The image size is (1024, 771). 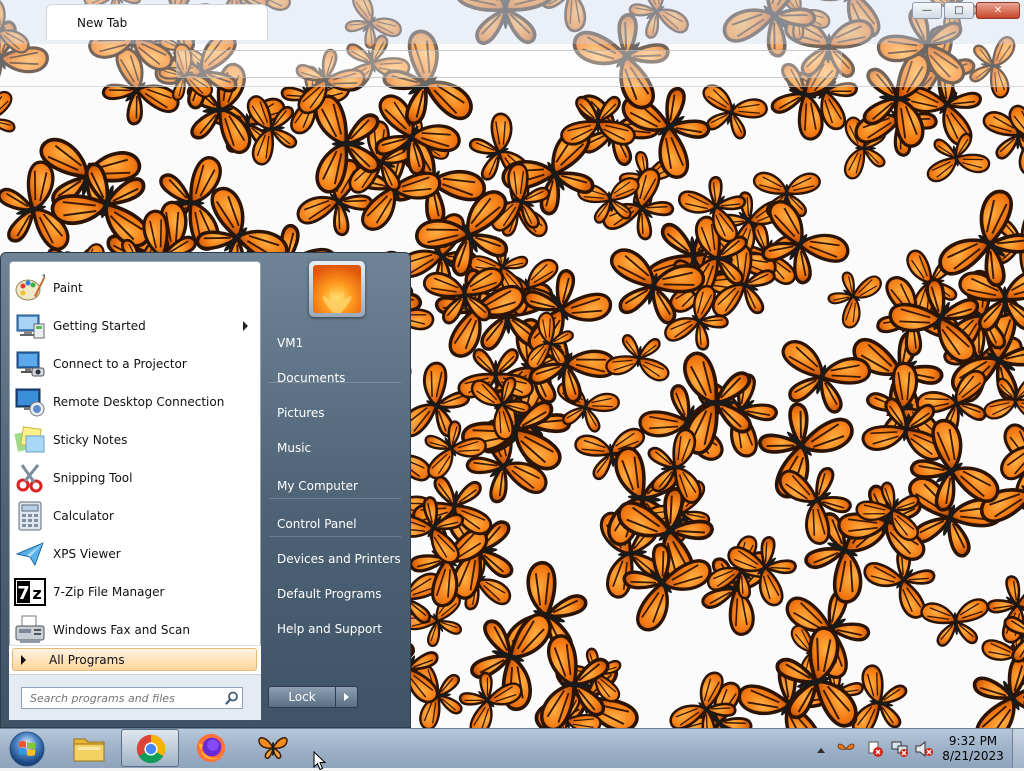 What do you see at coordinates (135, 478) in the screenshot?
I see `start-menu-item: Snipping Tool` at bounding box center [135, 478].